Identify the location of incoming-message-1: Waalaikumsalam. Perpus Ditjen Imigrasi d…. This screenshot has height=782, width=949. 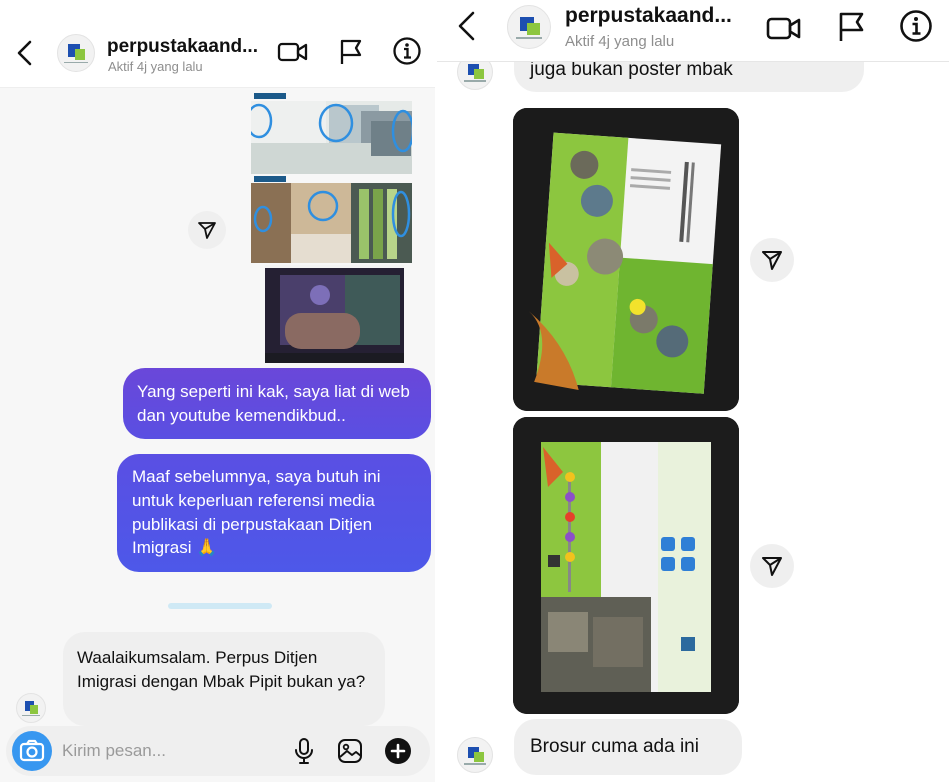
(224, 679).